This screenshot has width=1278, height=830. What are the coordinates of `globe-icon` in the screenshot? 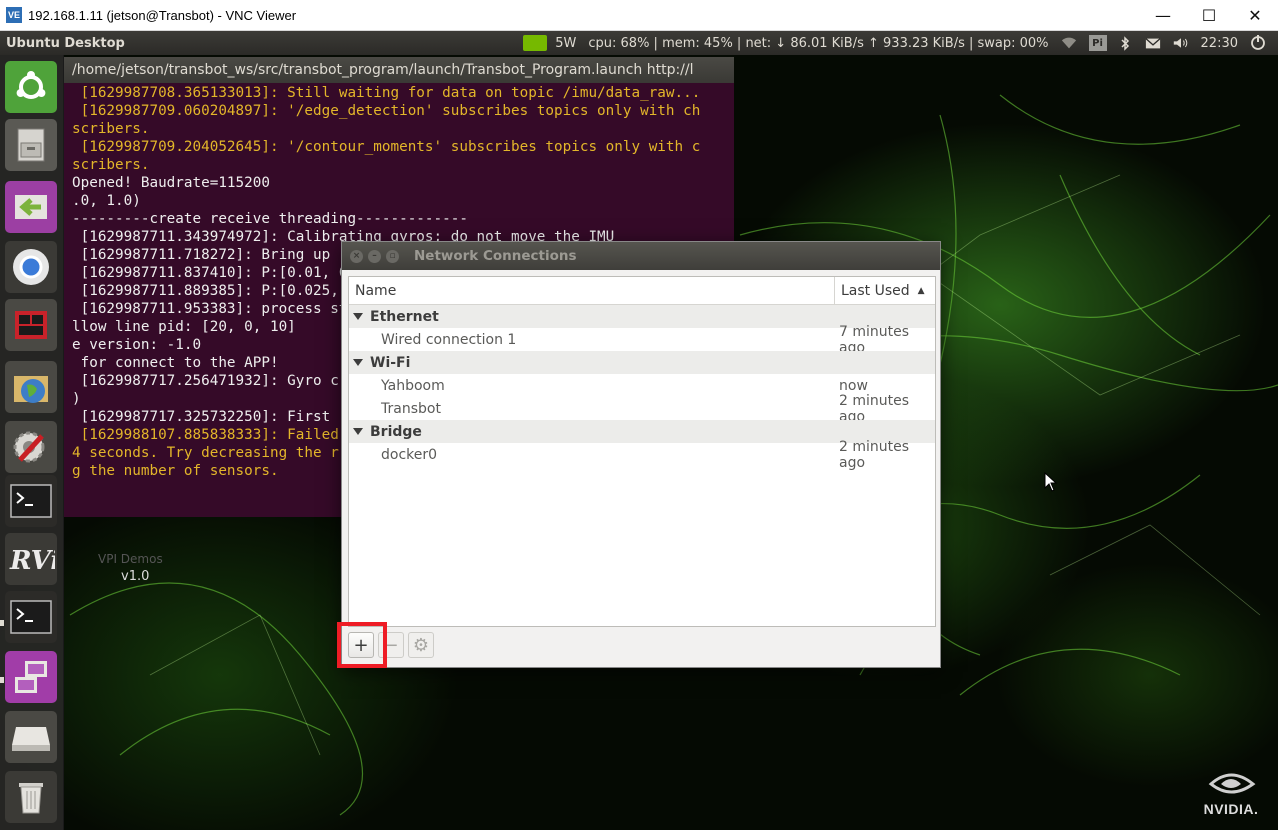 It's located at (31, 389).